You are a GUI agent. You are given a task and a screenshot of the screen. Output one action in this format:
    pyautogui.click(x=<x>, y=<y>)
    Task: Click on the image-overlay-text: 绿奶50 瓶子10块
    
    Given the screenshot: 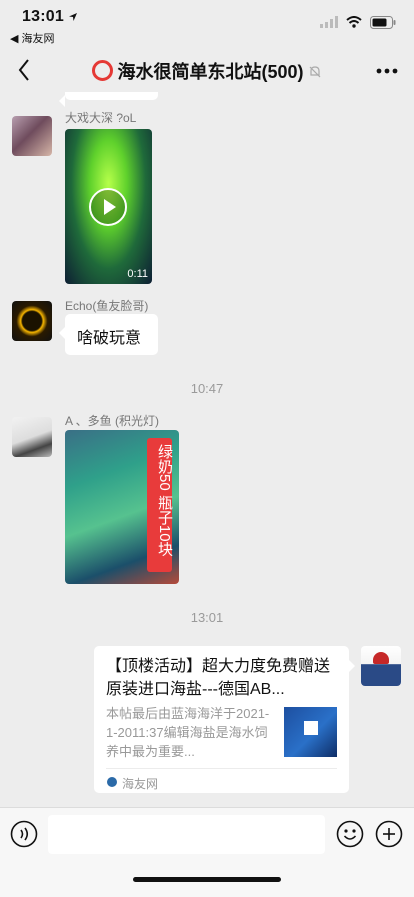 What is the action you would take?
    pyautogui.click(x=164, y=500)
    